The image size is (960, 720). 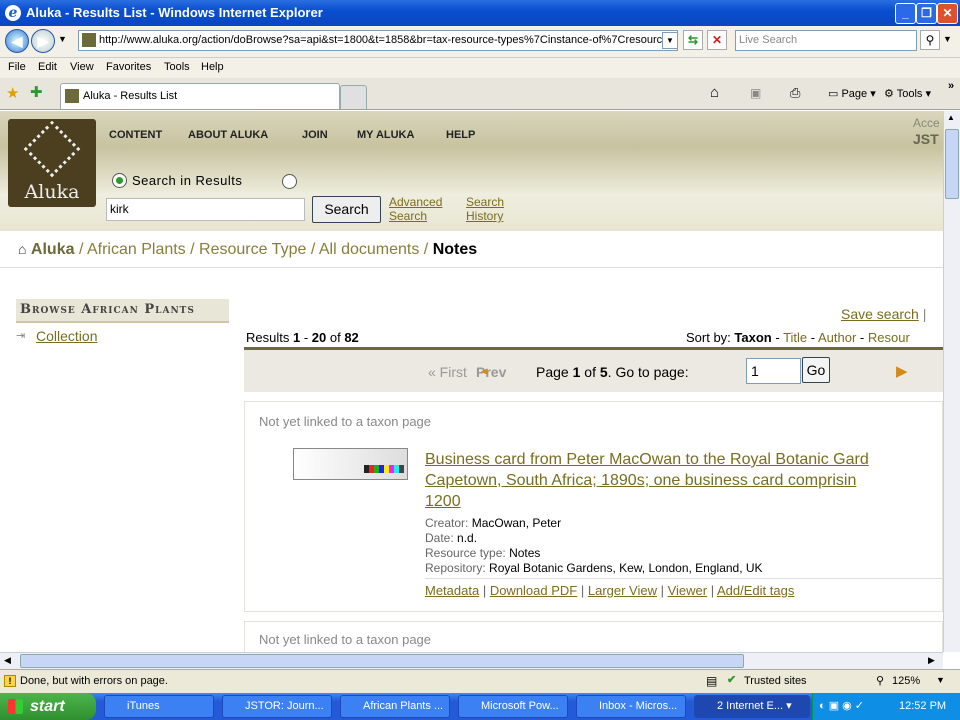 What do you see at coordinates (952, 164) in the screenshot?
I see `vertical-scroll-thumb` at bounding box center [952, 164].